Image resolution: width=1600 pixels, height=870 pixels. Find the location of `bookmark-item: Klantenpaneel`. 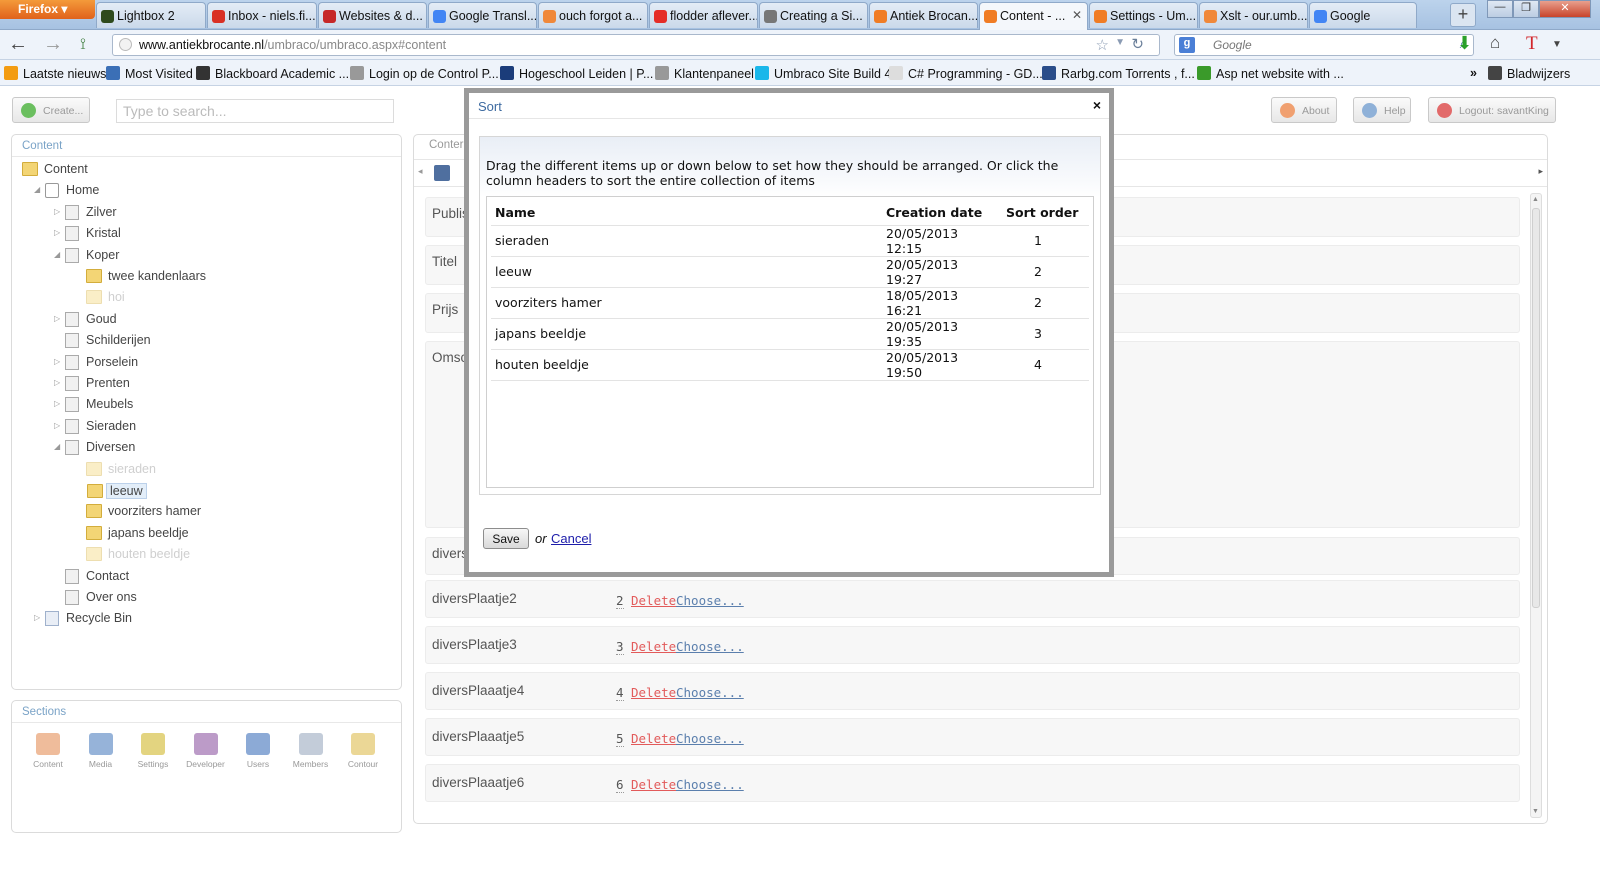

bookmark-item: Klantenpaneel is located at coordinates (704, 73).